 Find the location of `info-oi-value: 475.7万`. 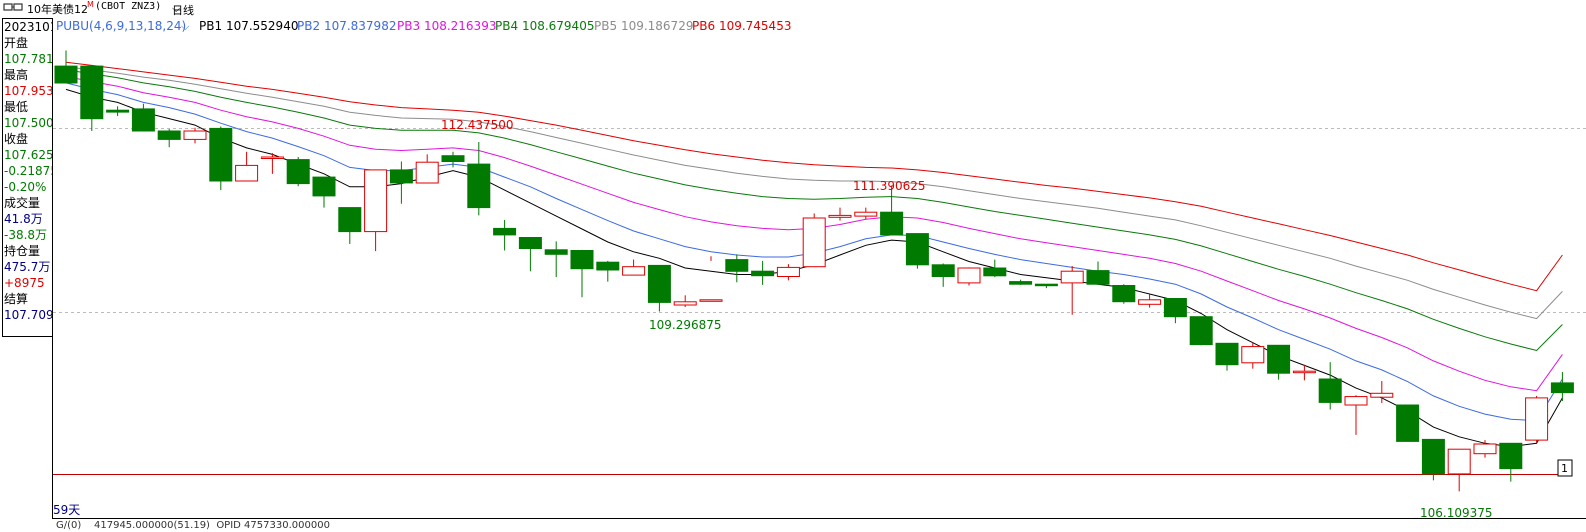

info-oi-value: 475.7万 is located at coordinates (27, 267).